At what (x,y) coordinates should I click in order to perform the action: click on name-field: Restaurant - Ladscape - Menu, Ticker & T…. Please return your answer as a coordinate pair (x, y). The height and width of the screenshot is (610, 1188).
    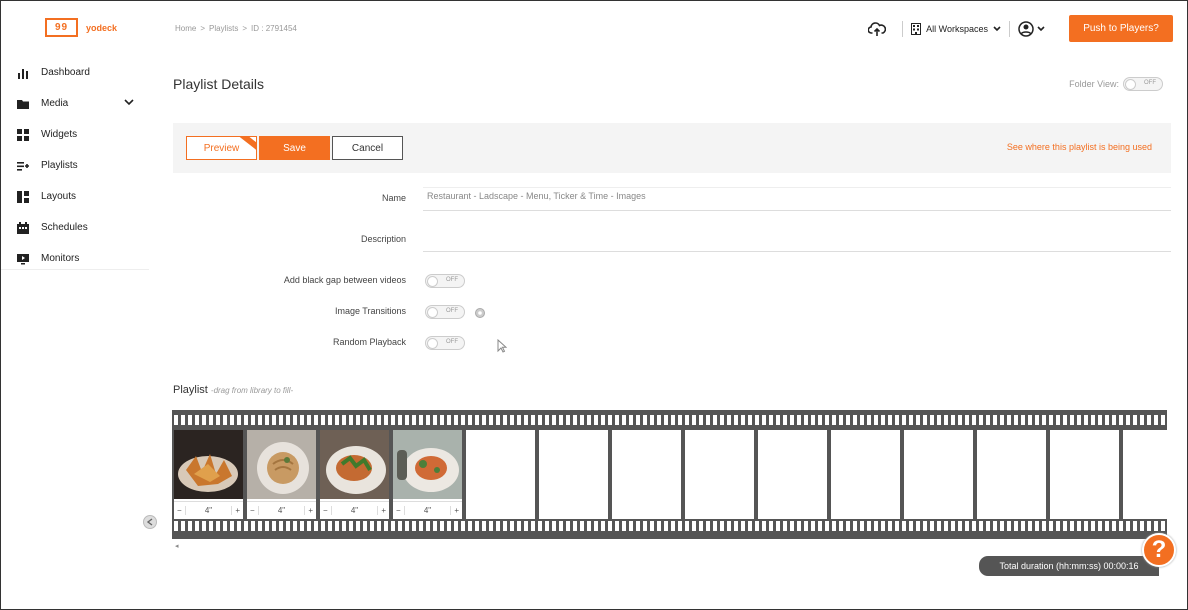
    Looking at the image, I should click on (797, 199).